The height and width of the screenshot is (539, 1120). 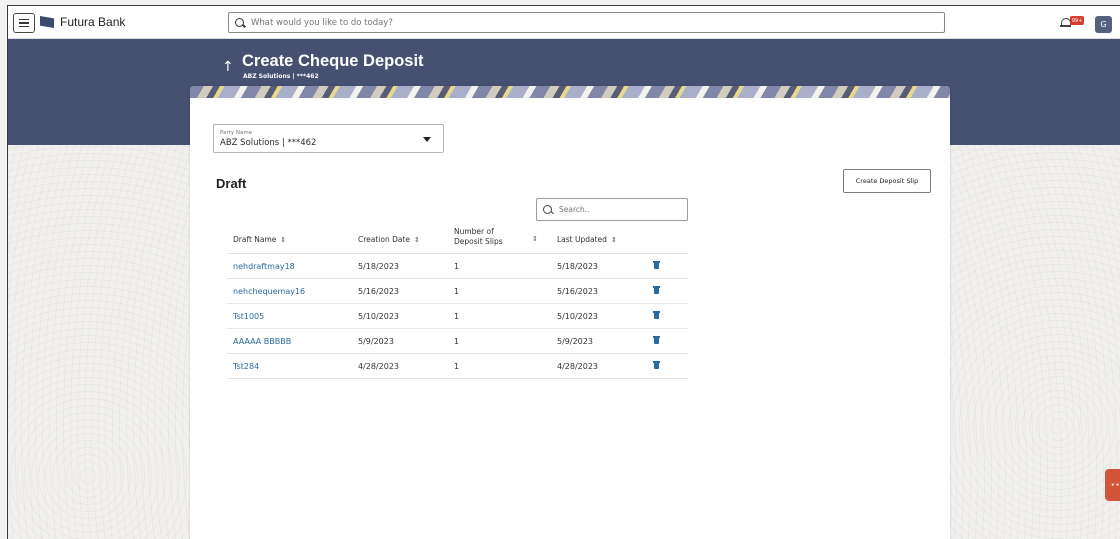 What do you see at coordinates (578, 366) in the screenshot?
I see `last-updated: 4/28/2023` at bounding box center [578, 366].